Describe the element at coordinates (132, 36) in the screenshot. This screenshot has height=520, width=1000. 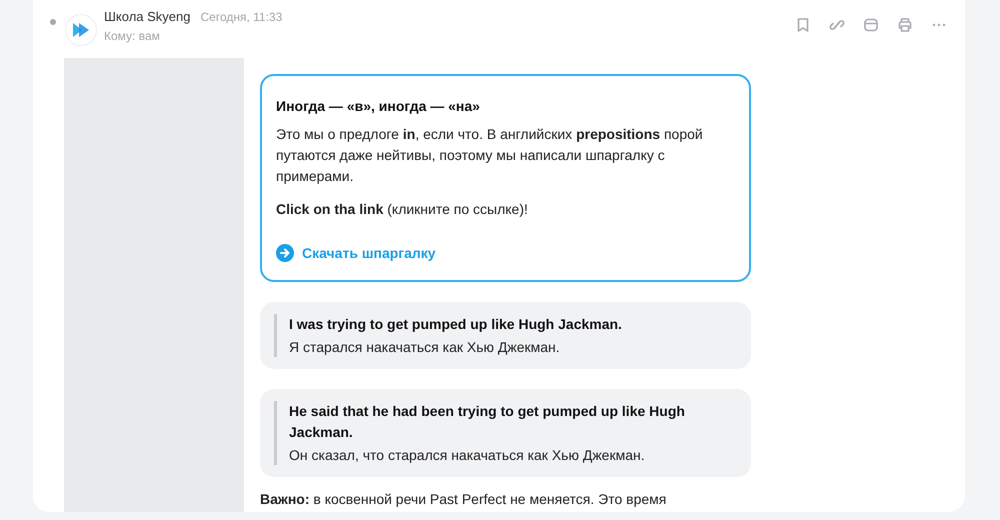
I see `recipient-label: Кому: вам` at that location.